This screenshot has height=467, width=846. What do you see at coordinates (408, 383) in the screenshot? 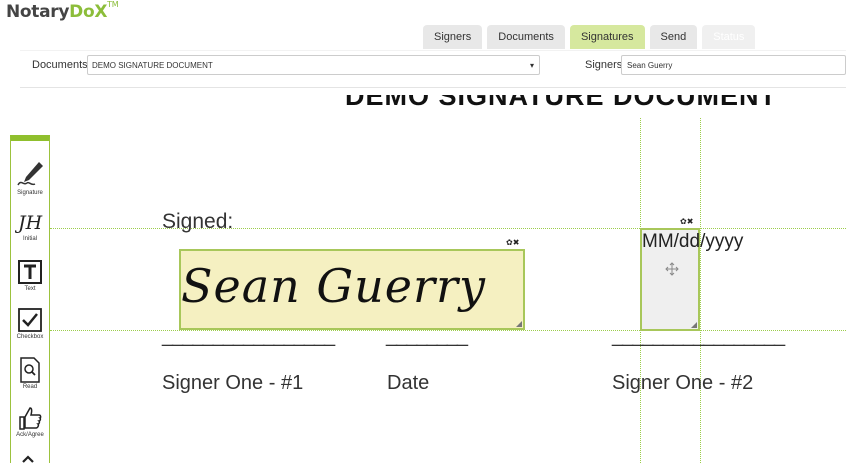
I see `caption-date: Date` at bounding box center [408, 383].